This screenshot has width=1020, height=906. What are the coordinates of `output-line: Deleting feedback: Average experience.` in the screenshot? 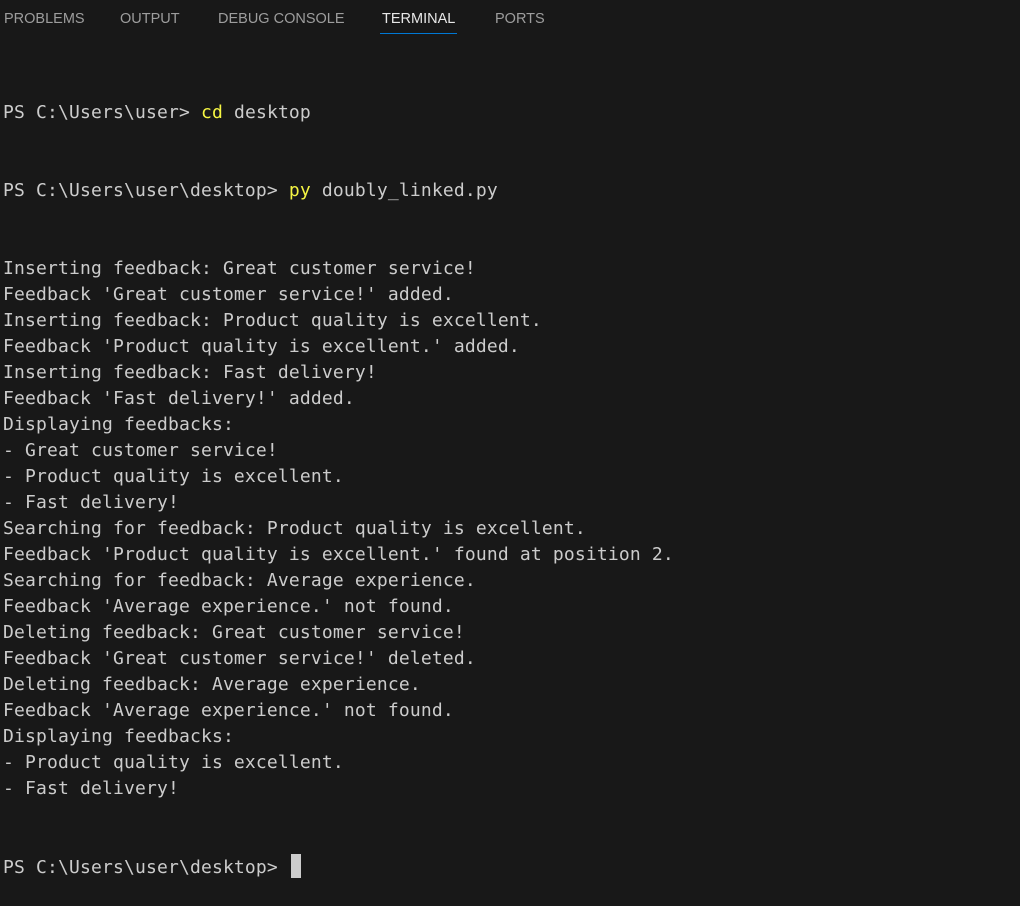 It's located at (212, 684).